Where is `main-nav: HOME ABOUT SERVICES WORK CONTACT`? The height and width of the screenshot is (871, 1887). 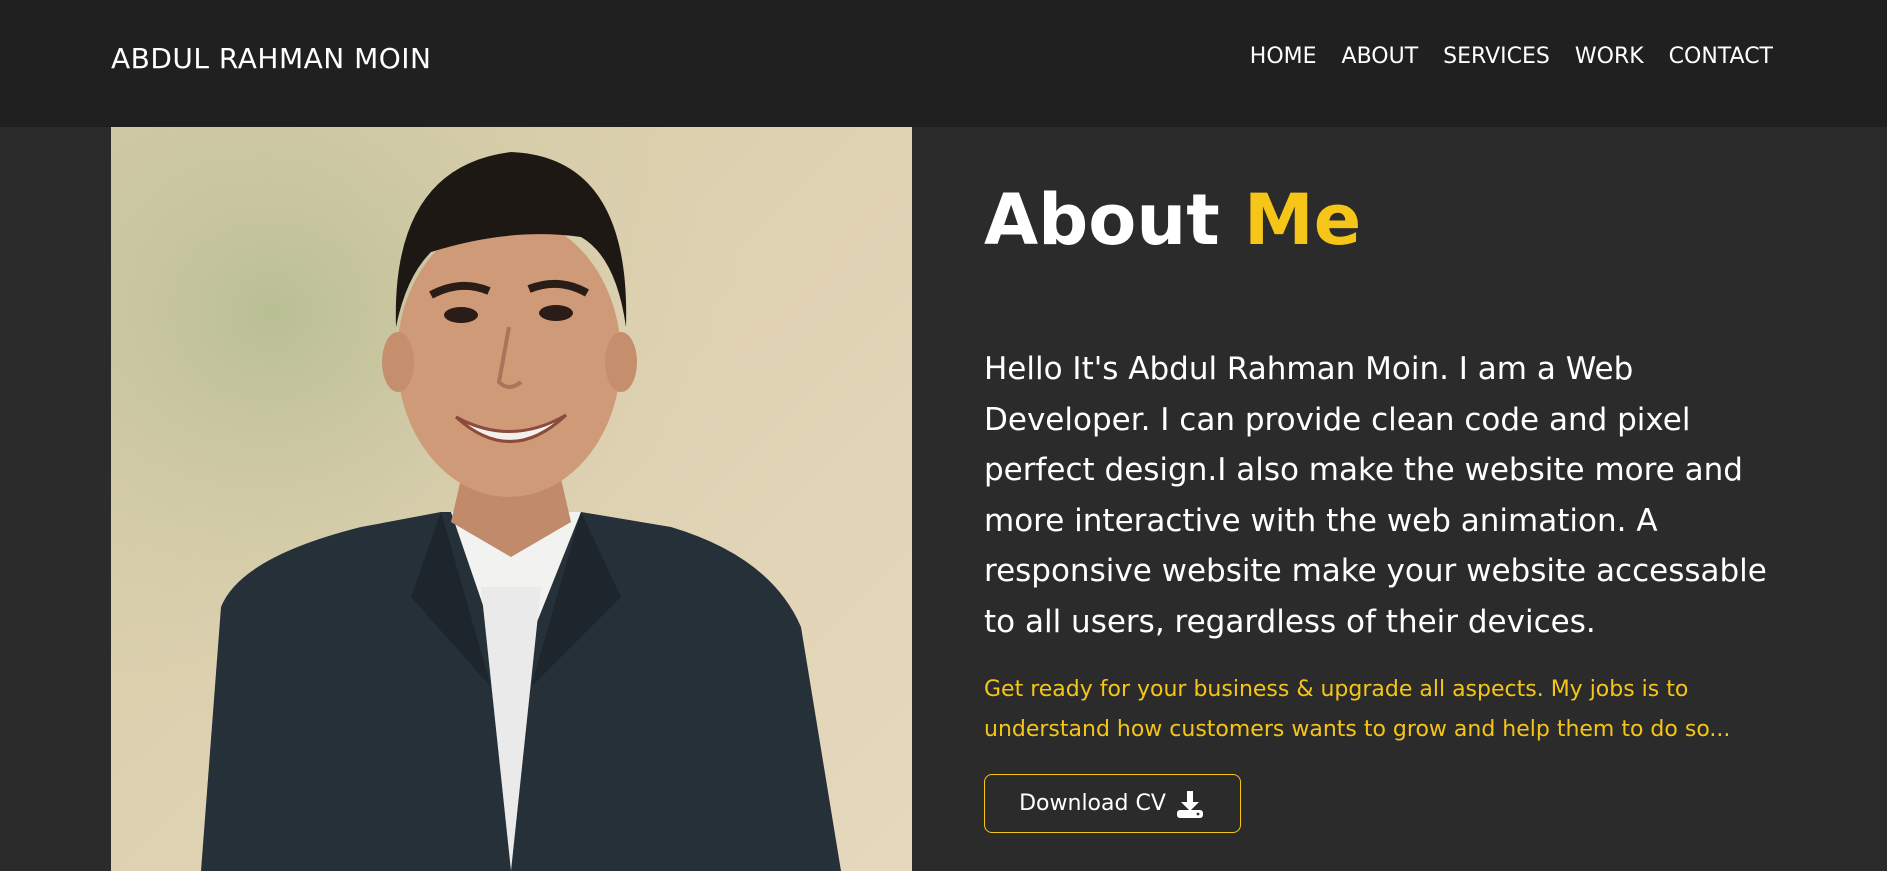
main-nav: HOME ABOUT SERVICES WORK CONTACT is located at coordinates (1511, 56).